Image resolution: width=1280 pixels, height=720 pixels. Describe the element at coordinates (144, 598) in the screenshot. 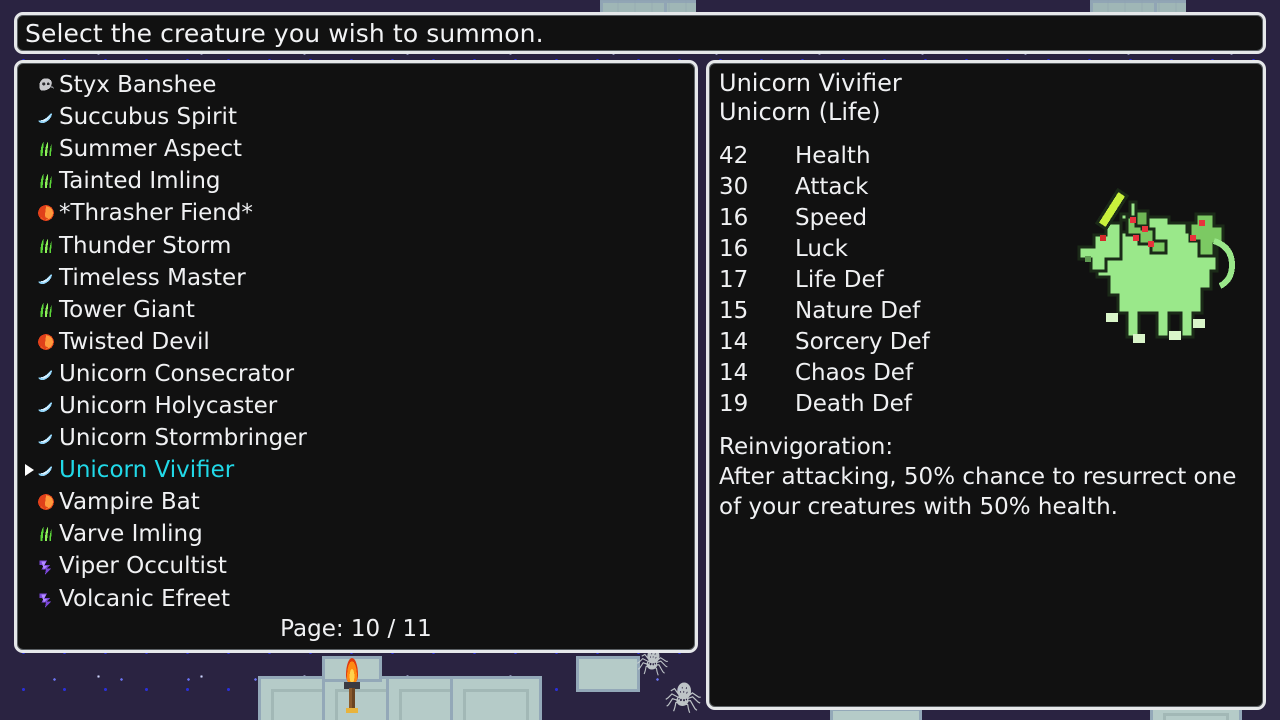

I see `creature-name: Volcanic Efreet` at that location.